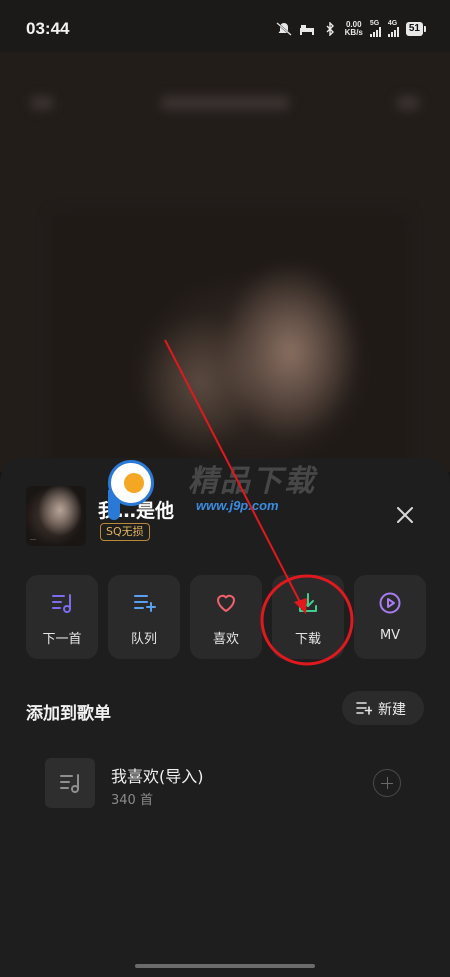  What do you see at coordinates (132, 800) in the screenshot?
I see `playlist-count: 340 首` at bounding box center [132, 800].